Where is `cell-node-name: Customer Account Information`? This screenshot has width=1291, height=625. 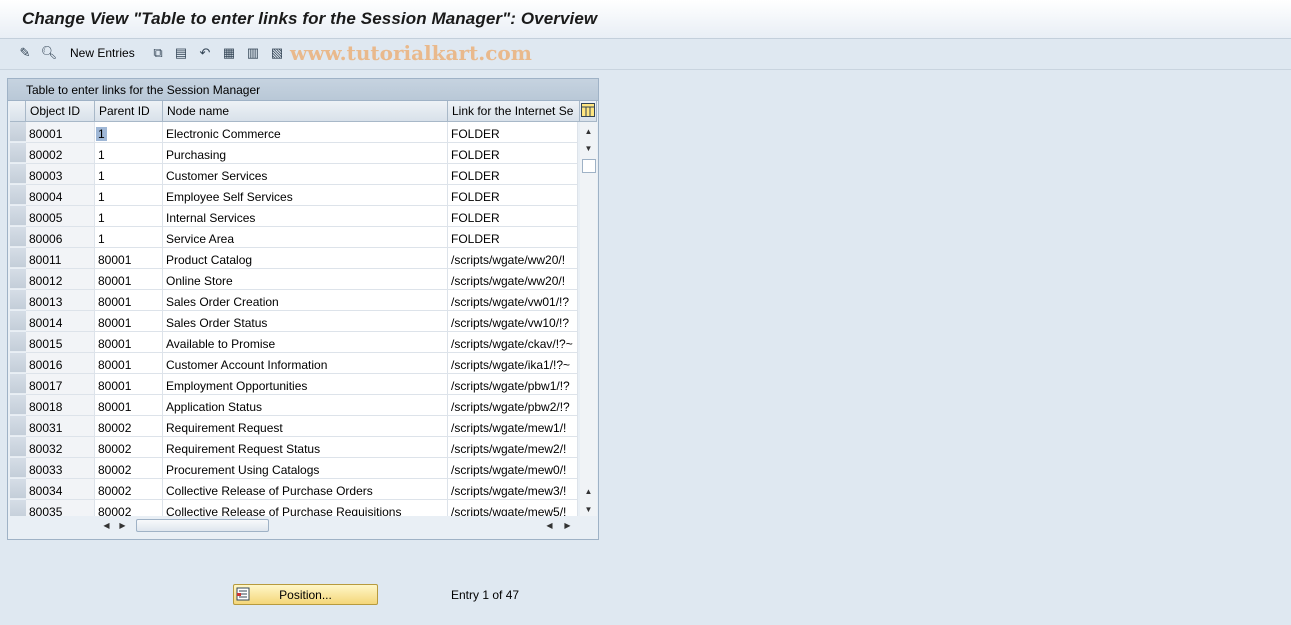 cell-node-name: Customer Account Information is located at coordinates (305, 363).